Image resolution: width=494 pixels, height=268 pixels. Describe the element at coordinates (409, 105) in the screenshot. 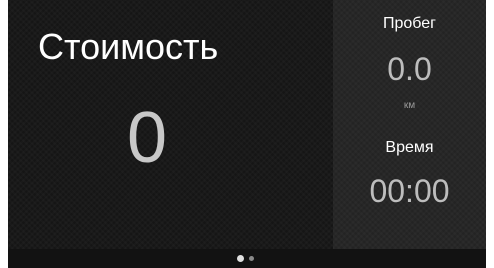

I see `mileage-unit: км` at that location.